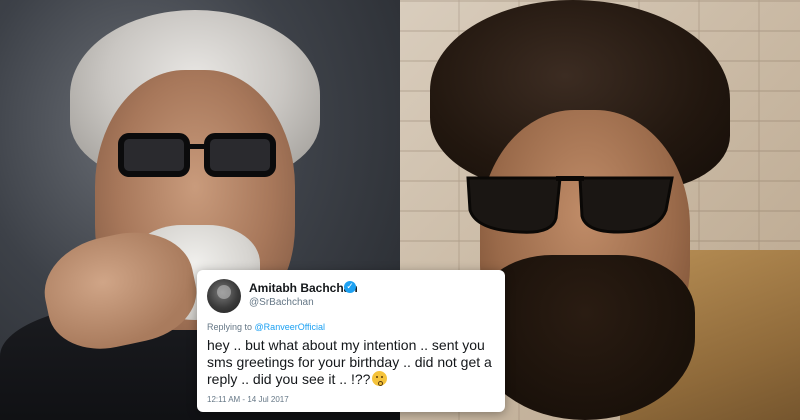  I want to click on display-name: Amitabh Bachchan, so click(303, 288).